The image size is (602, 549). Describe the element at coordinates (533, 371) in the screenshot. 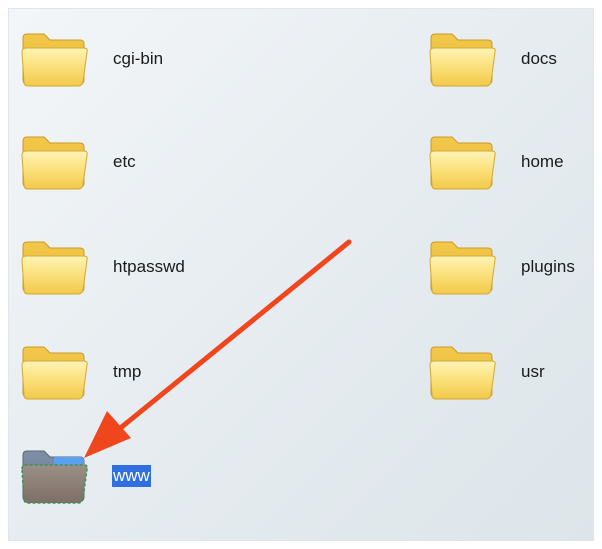

I see `folder-label: usr` at that location.